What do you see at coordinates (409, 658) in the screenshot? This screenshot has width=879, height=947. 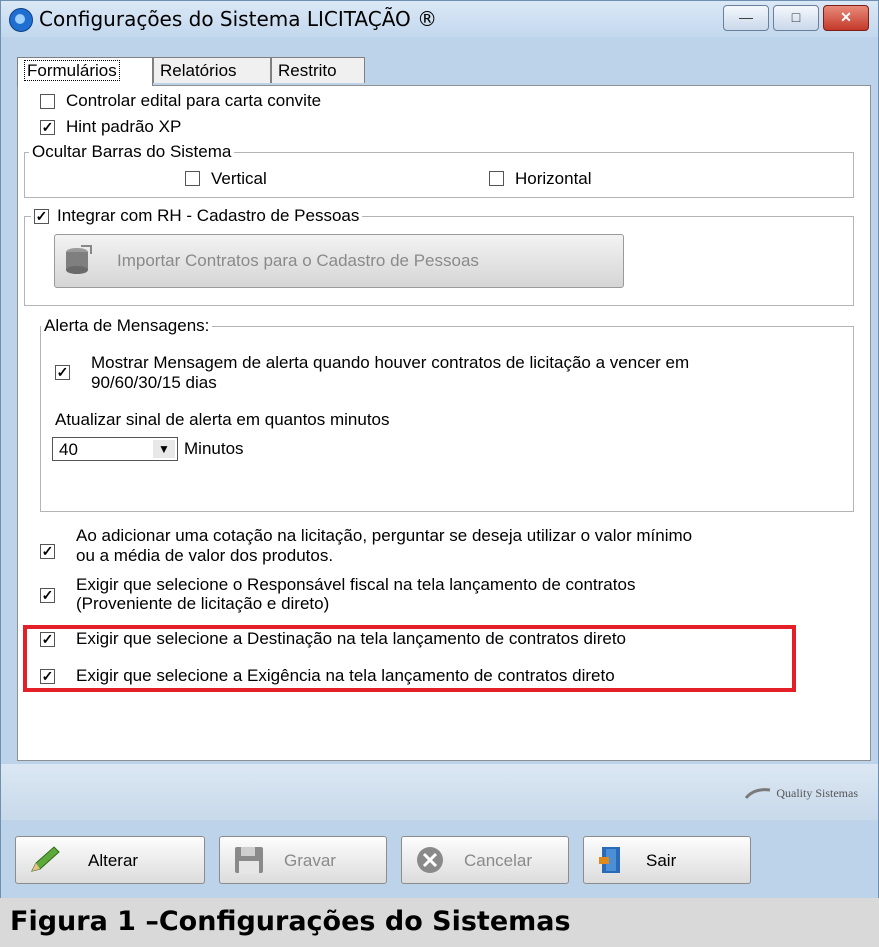 I see `highlight-box` at bounding box center [409, 658].